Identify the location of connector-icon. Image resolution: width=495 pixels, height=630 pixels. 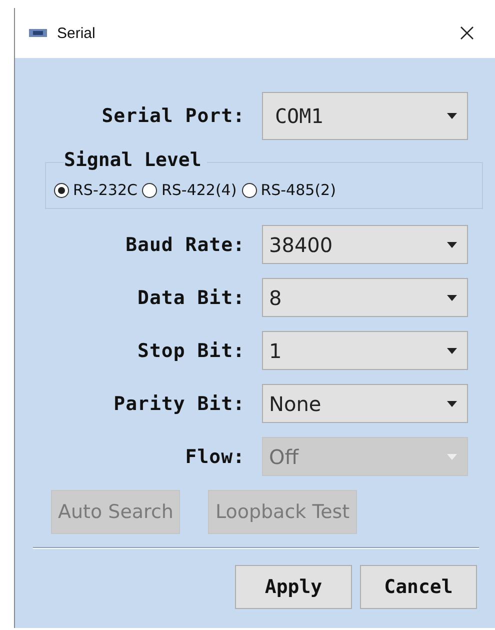
(38, 33).